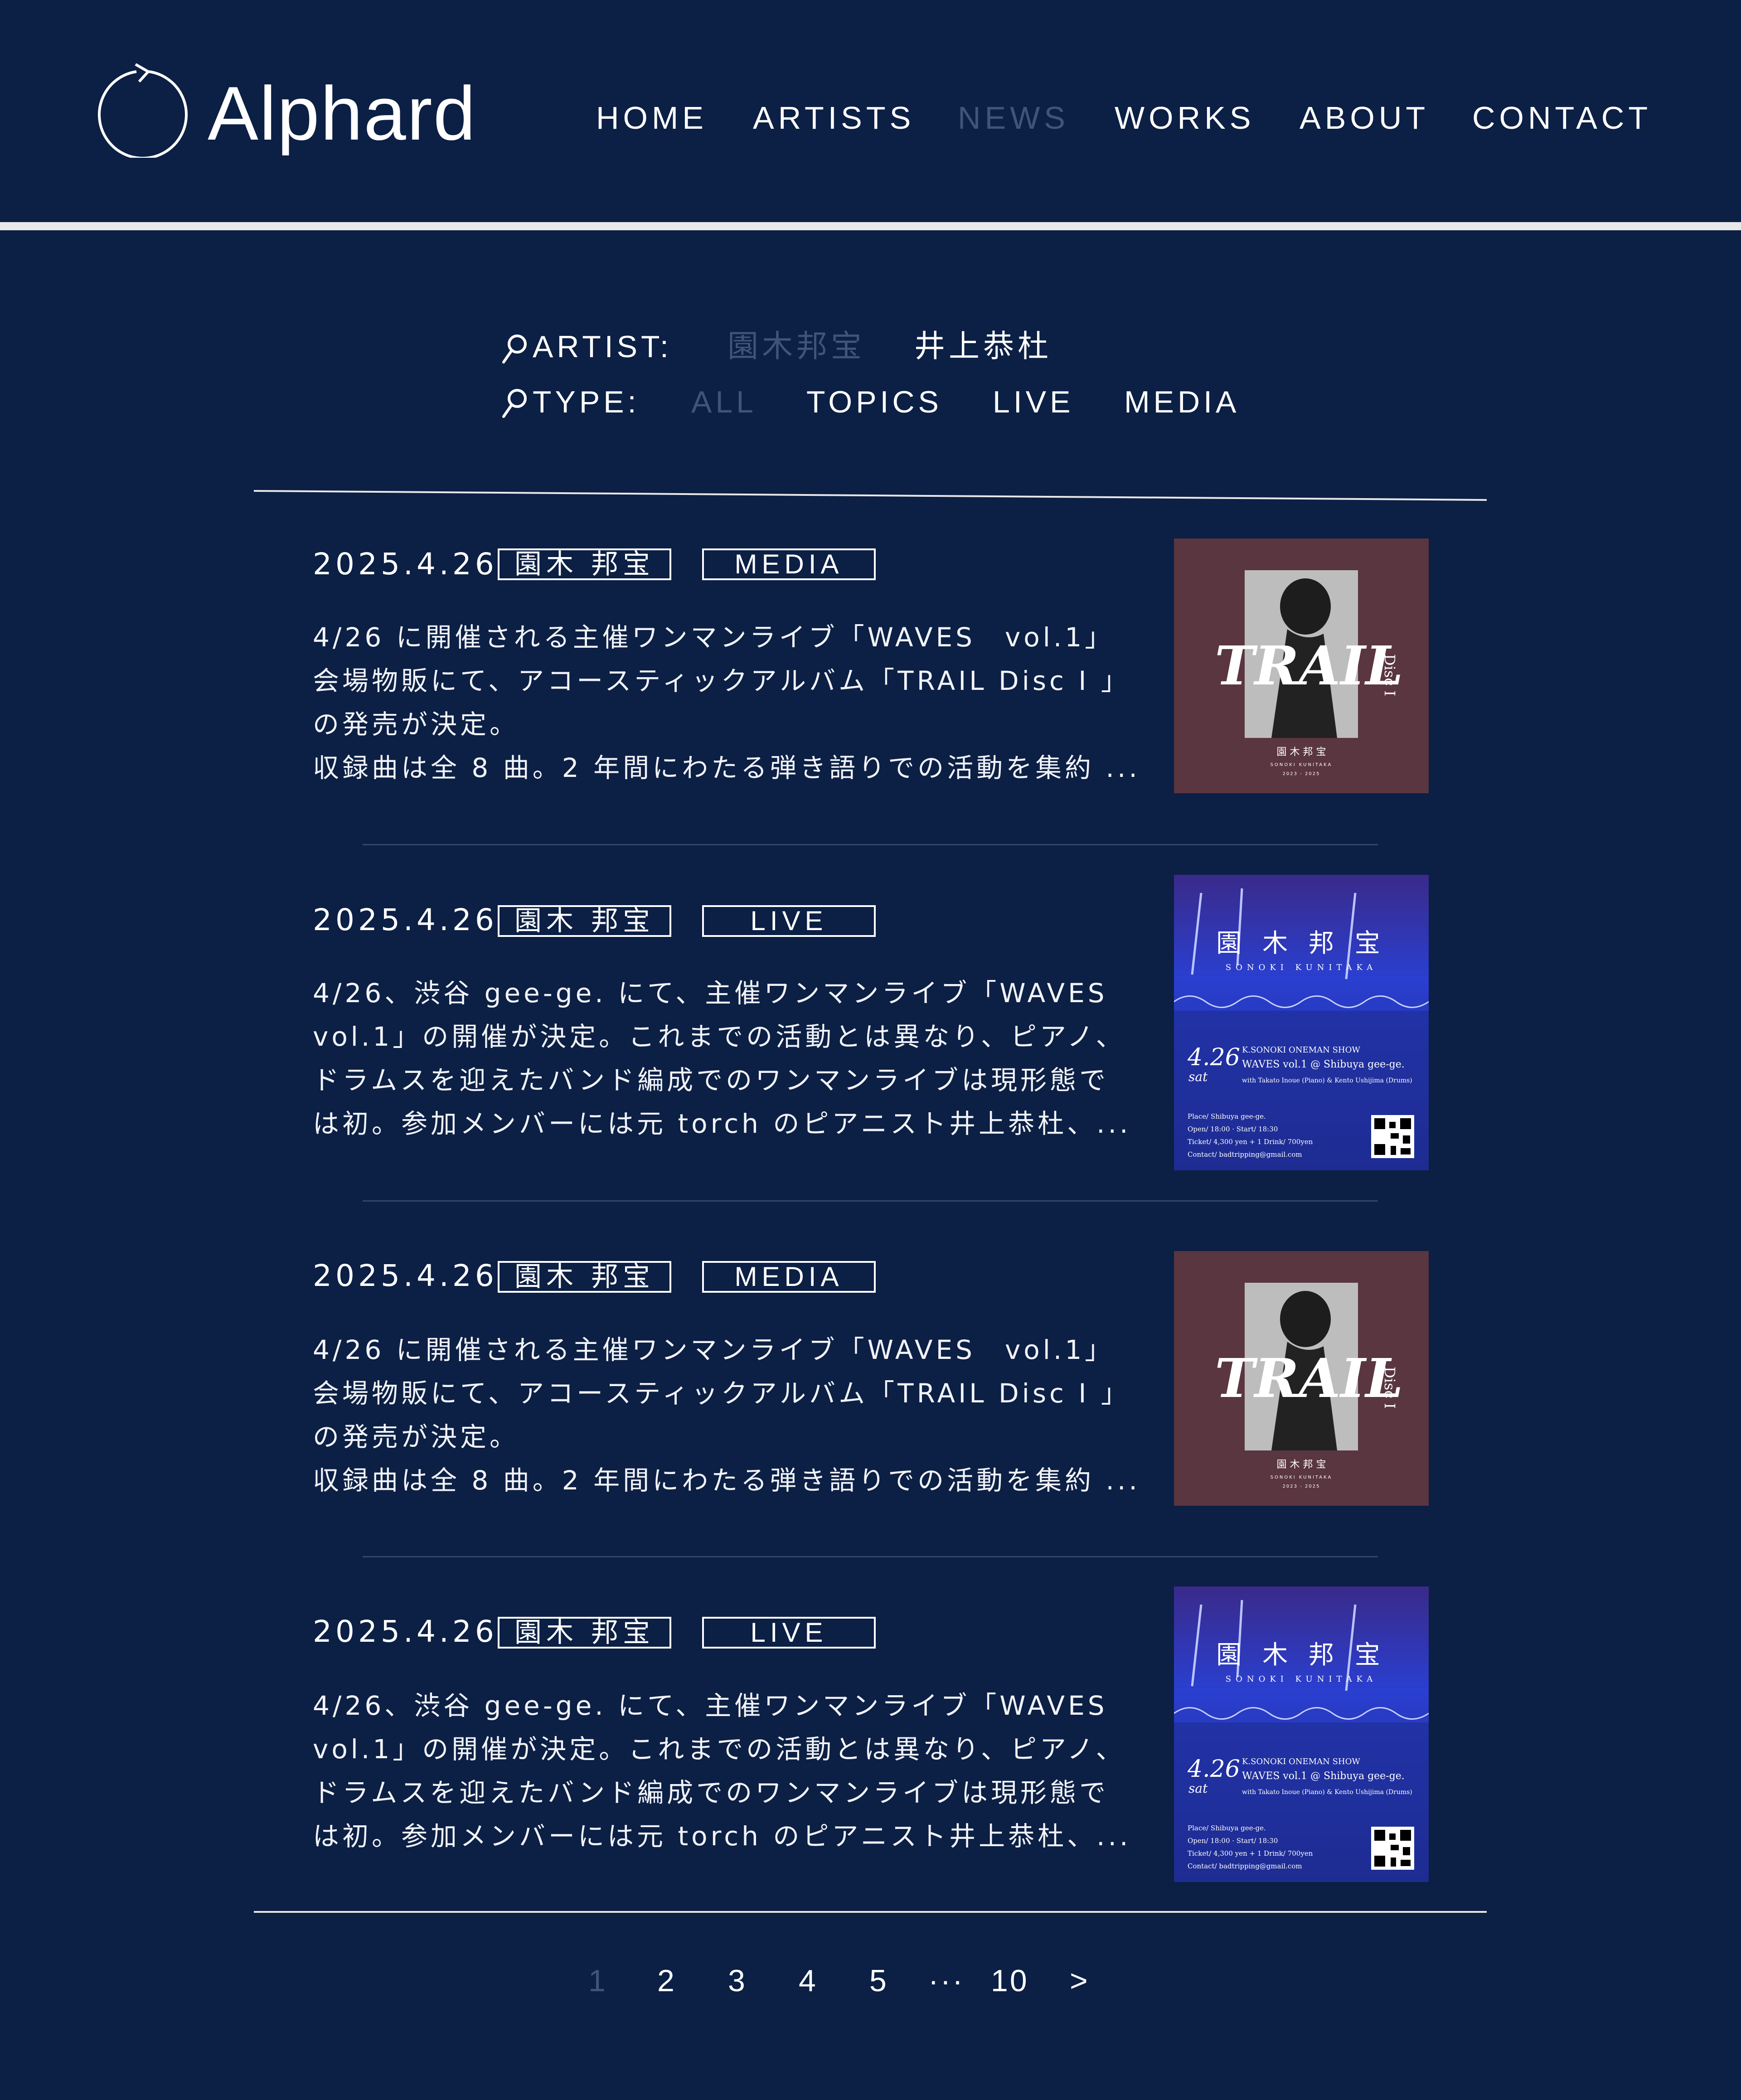 The width and height of the screenshot is (1741, 2100). I want to click on list-bottom-divider, so click(870, 1912).